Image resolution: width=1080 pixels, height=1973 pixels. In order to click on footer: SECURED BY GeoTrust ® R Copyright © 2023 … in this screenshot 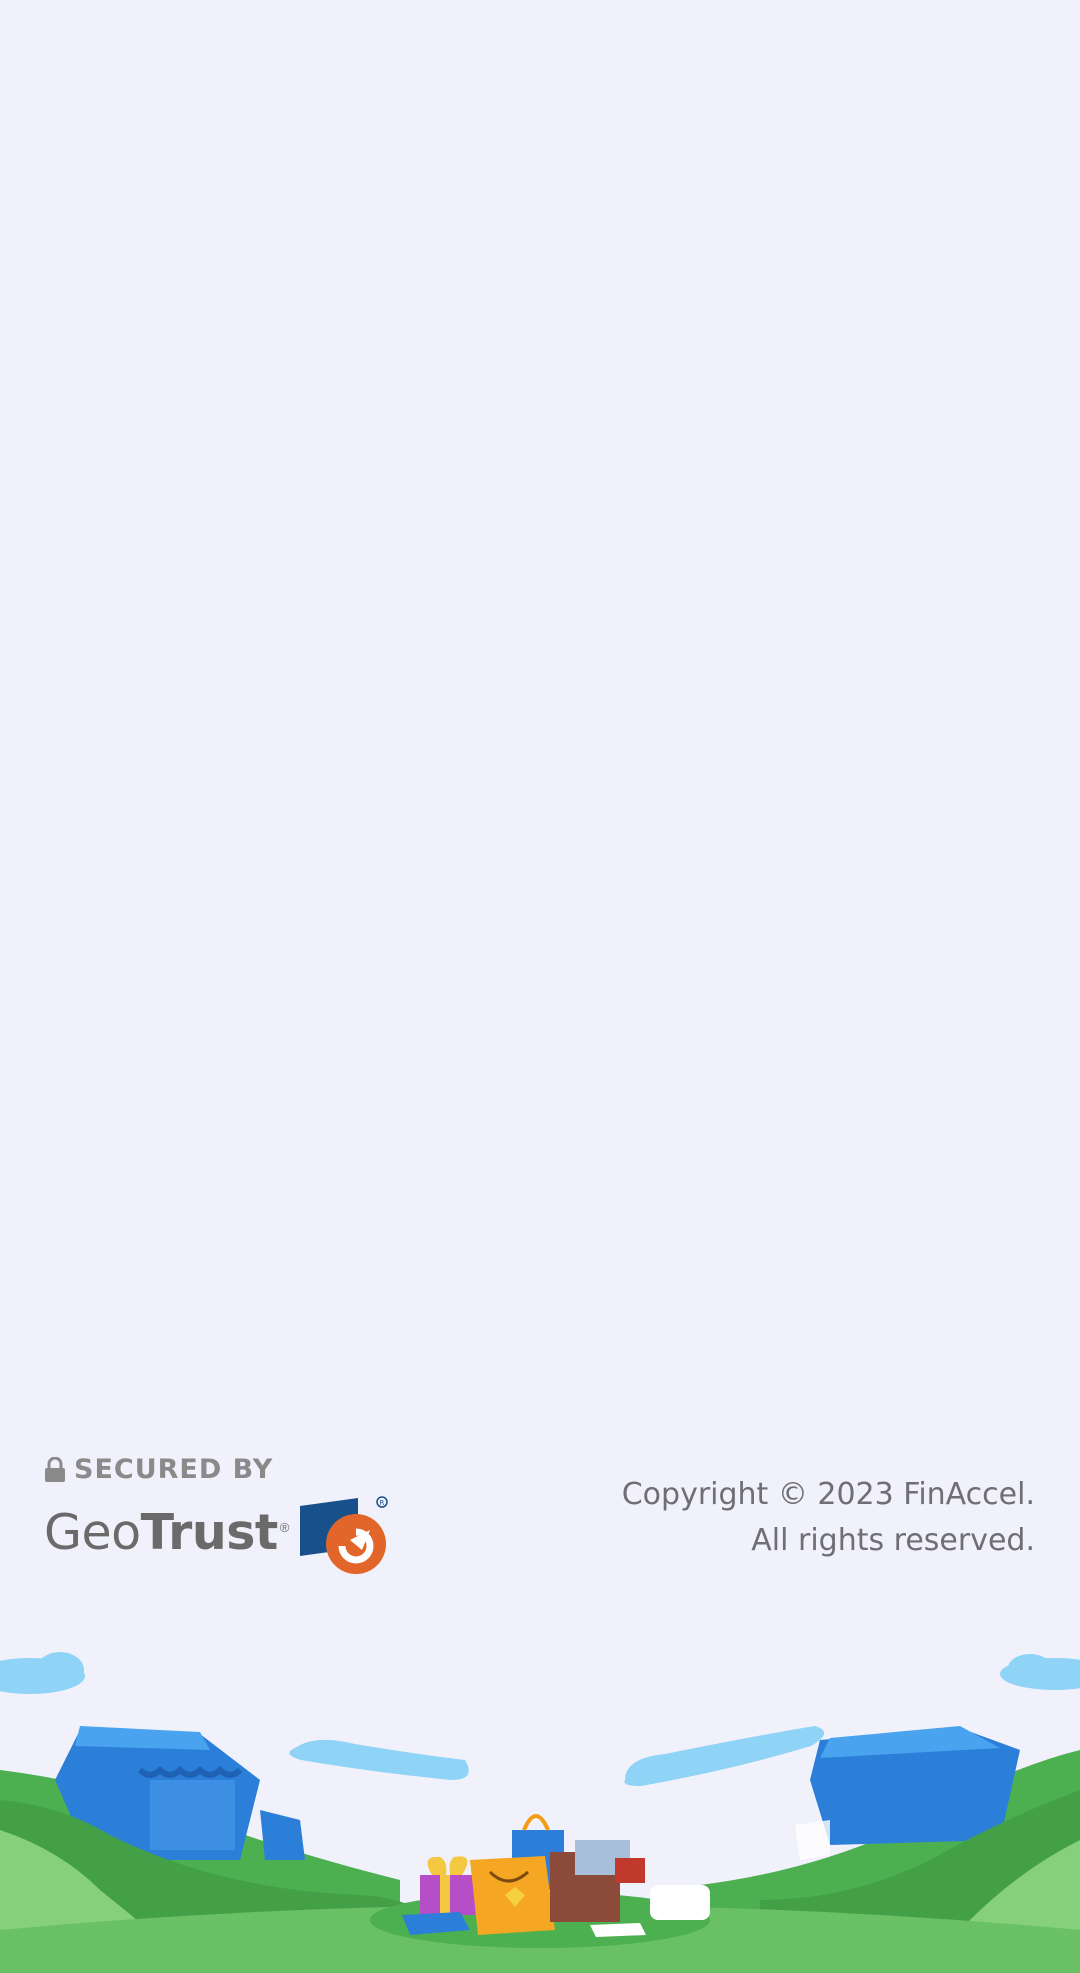, I will do `click(540, 1515)`.